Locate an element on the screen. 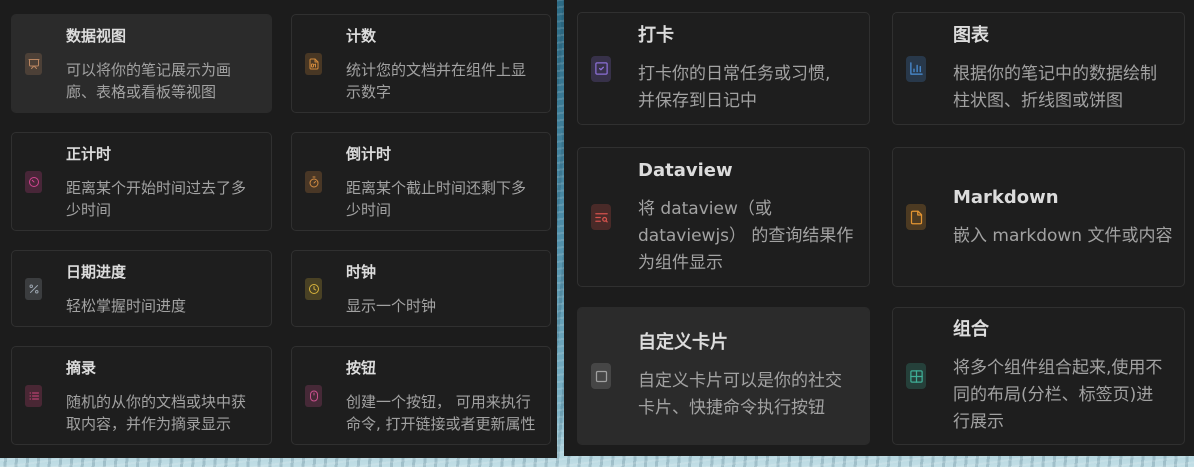 This screenshot has width=1194, height=467. widget-card-custom-card: 自定义卡片 自定义卡片可以是你的社交 卡片、快捷命令执行按钮 is located at coordinates (723, 376).